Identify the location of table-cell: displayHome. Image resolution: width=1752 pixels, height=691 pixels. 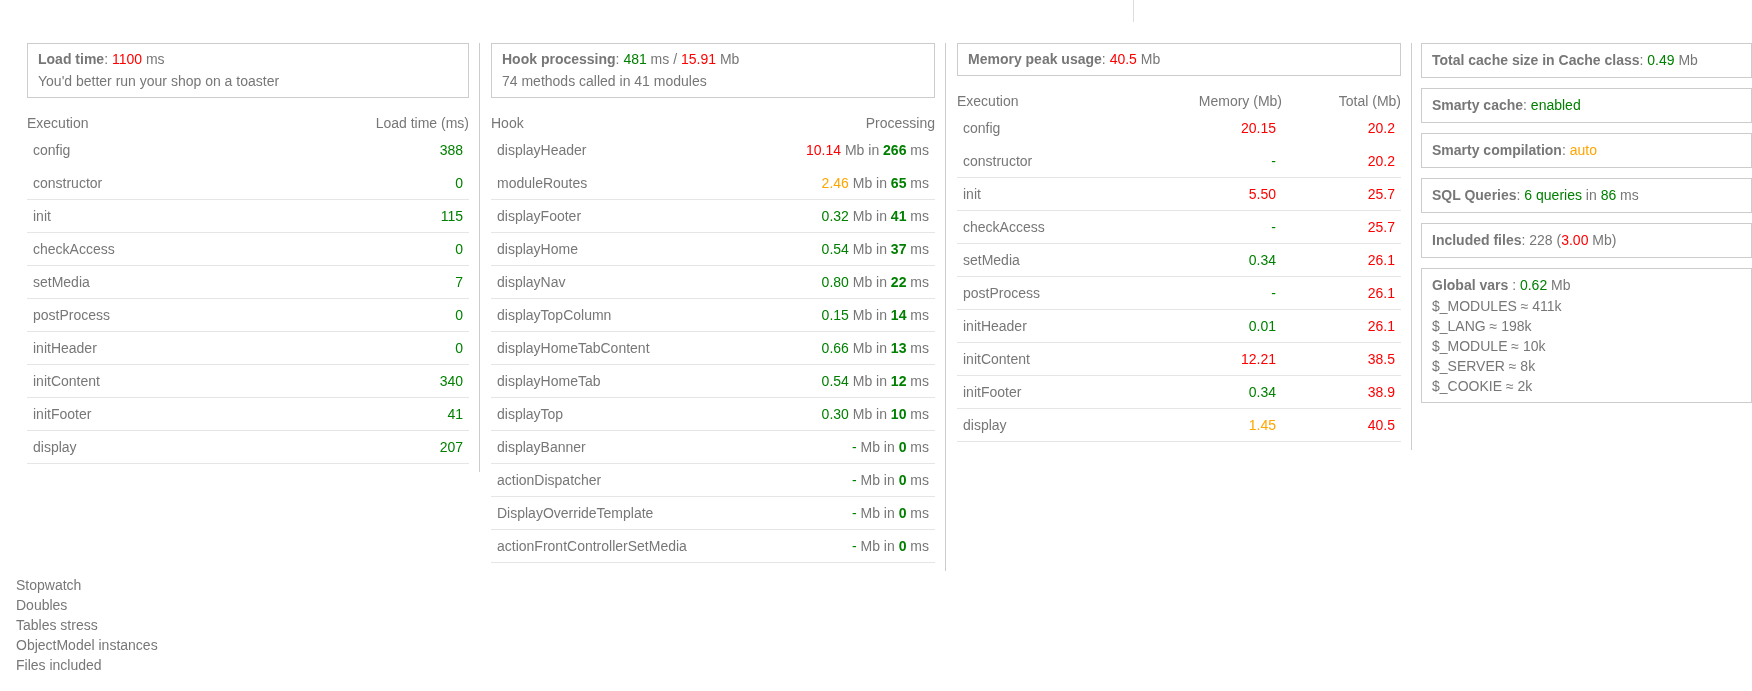
(537, 248).